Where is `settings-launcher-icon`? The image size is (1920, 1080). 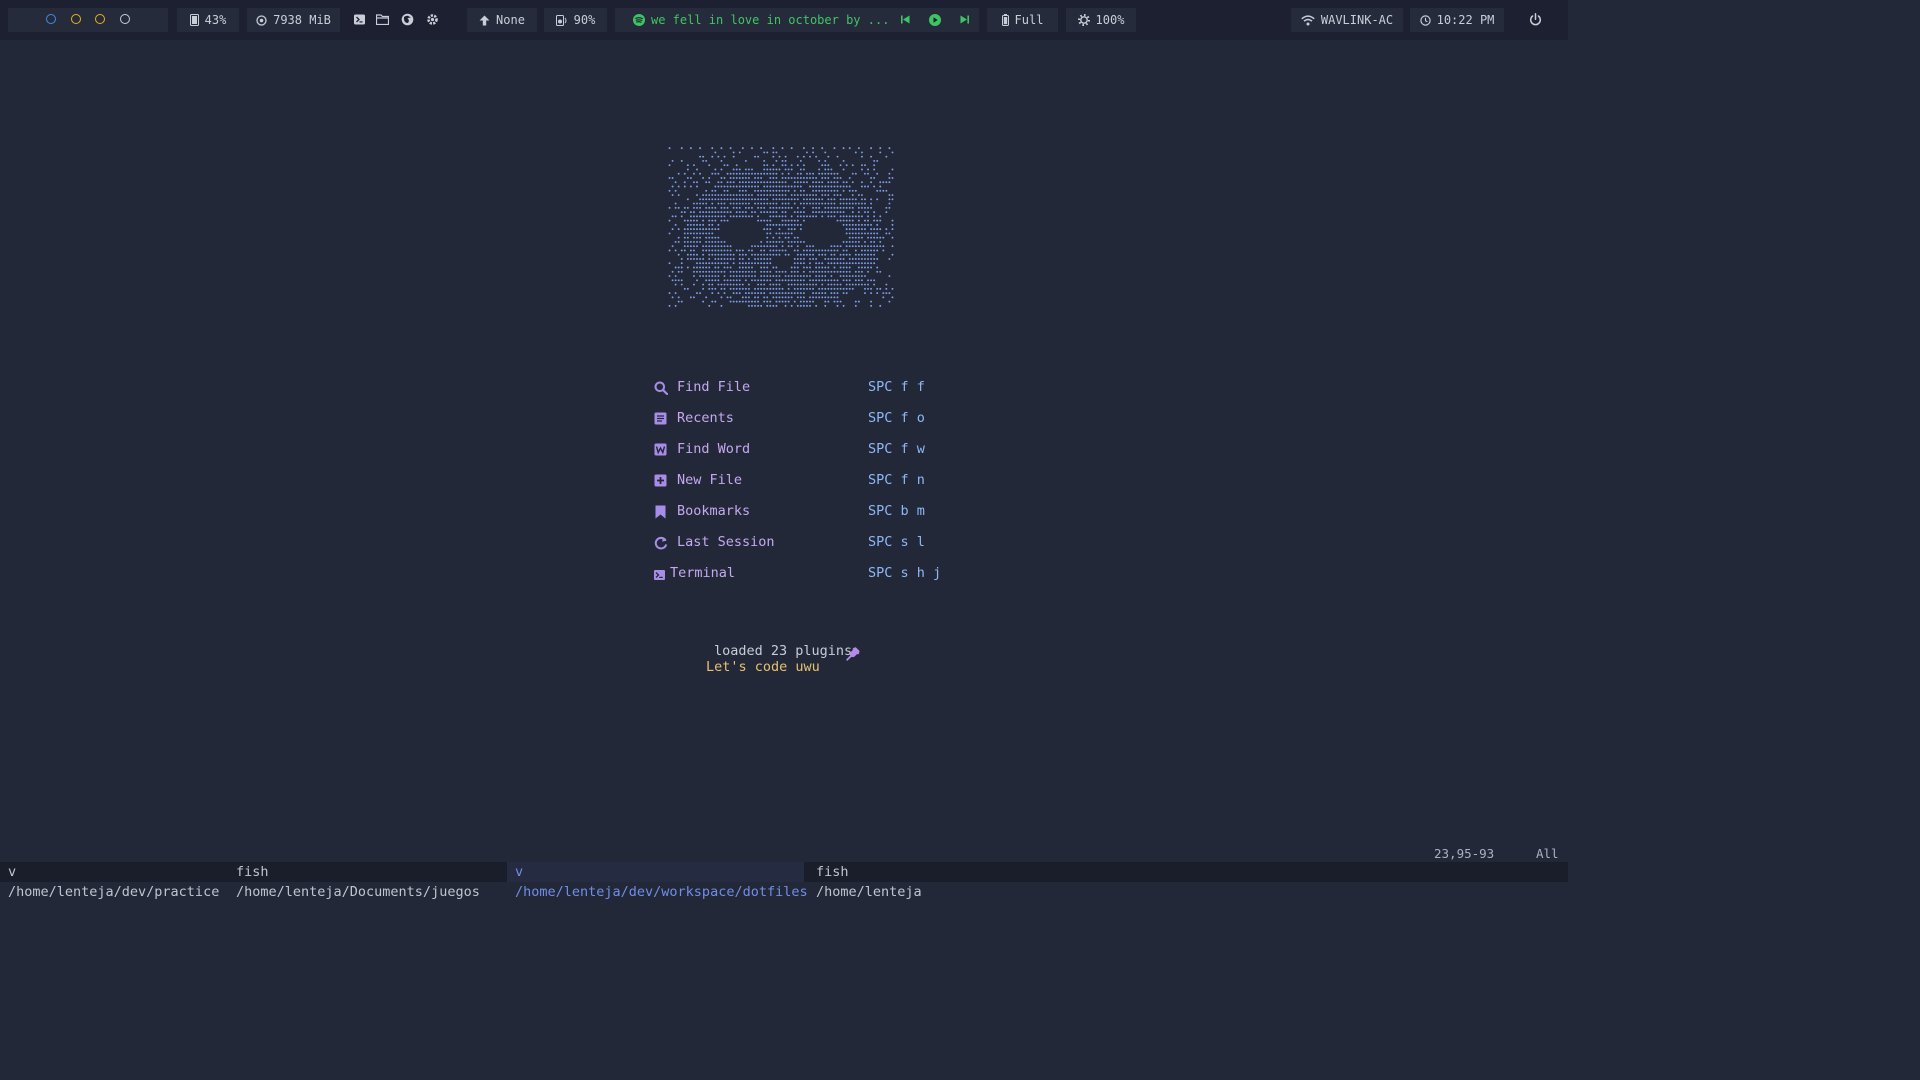
settings-launcher-icon is located at coordinates (432, 19).